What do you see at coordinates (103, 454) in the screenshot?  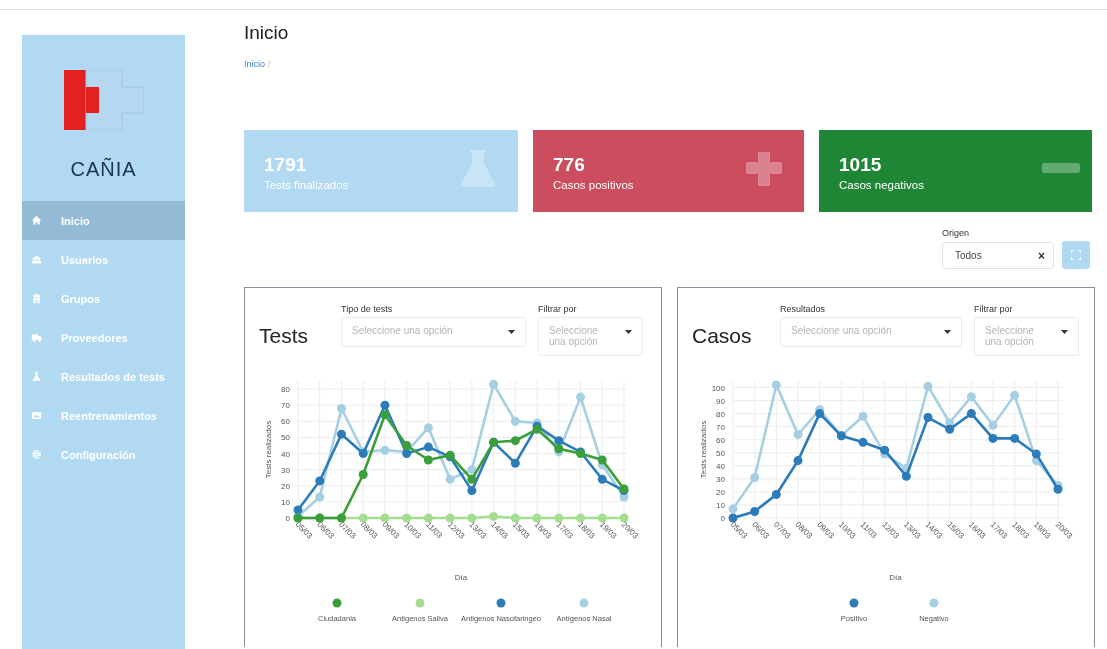 I see `sidebar-item: Configuración` at bounding box center [103, 454].